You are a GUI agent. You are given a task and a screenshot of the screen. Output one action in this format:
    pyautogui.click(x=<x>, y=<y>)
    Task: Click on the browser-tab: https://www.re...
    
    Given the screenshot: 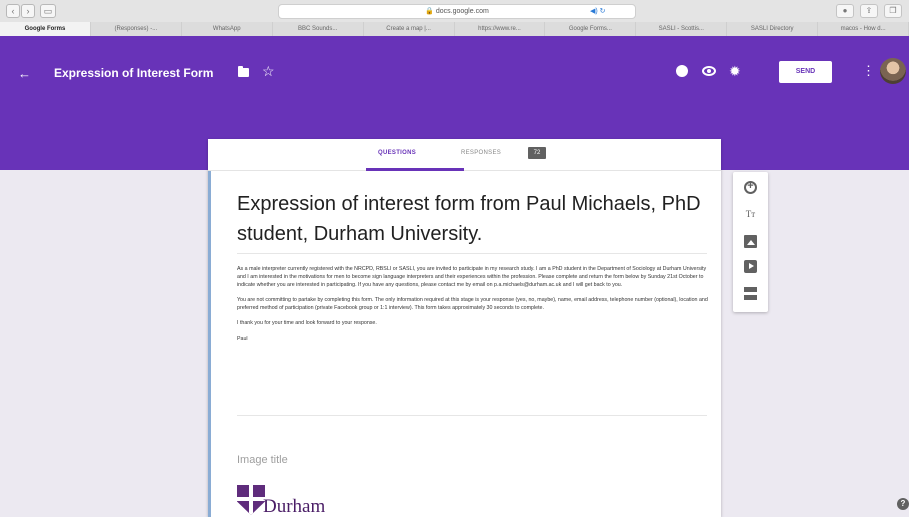 What is the action you would take?
    pyautogui.click(x=500, y=29)
    